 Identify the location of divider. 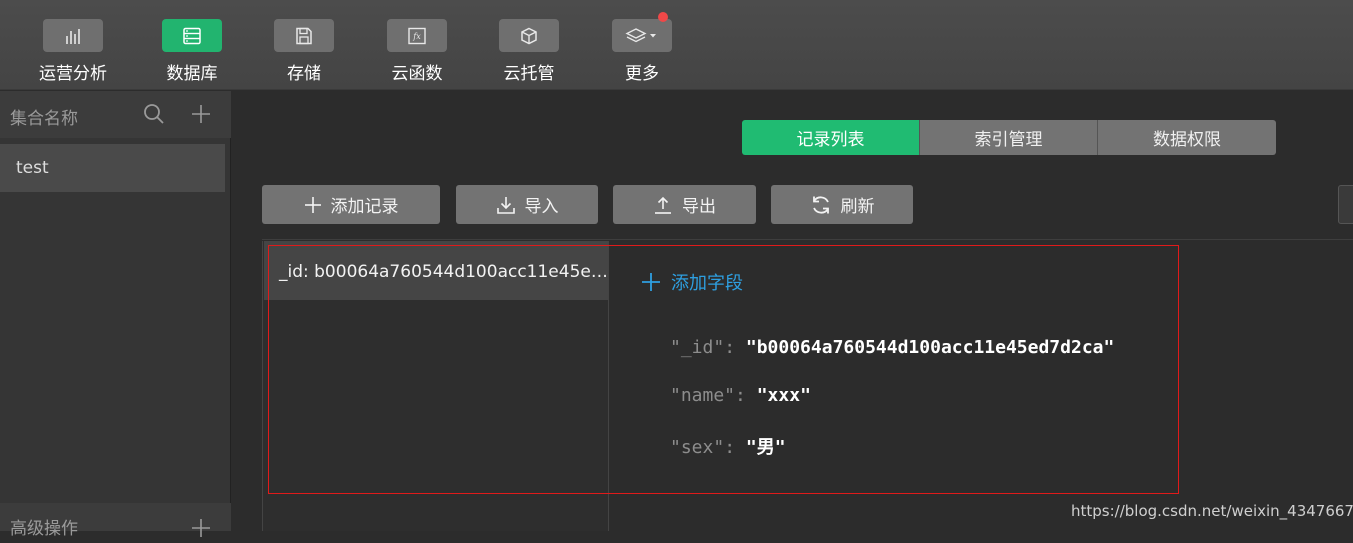
(807, 239).